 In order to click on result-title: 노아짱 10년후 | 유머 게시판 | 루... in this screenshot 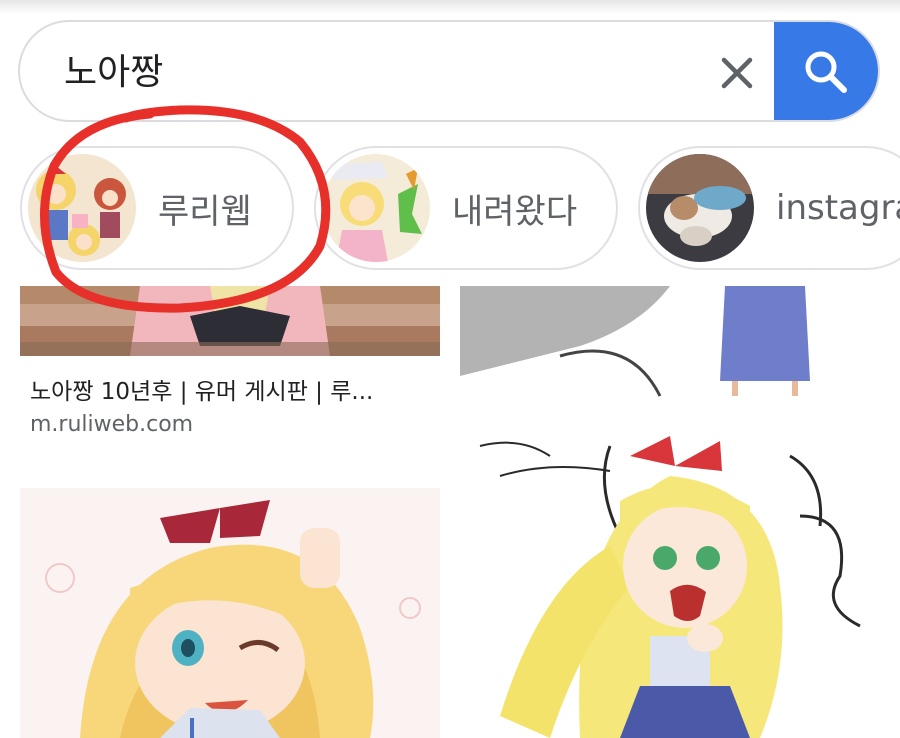, I will do `click(230, 389)`.